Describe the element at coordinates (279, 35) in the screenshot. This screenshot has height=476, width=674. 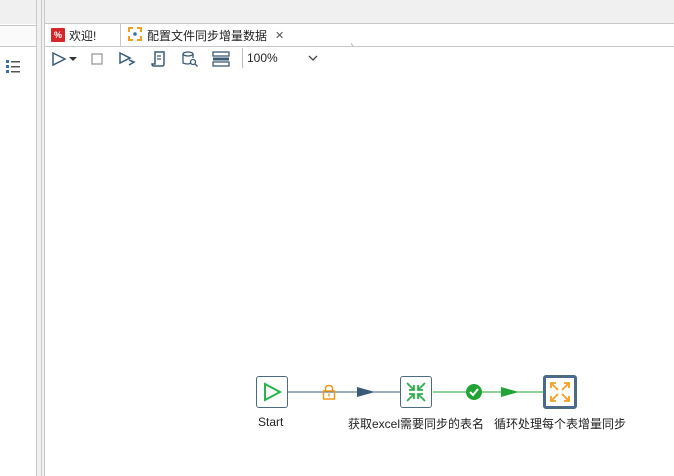
I see `close-icon: ✕` at that location.